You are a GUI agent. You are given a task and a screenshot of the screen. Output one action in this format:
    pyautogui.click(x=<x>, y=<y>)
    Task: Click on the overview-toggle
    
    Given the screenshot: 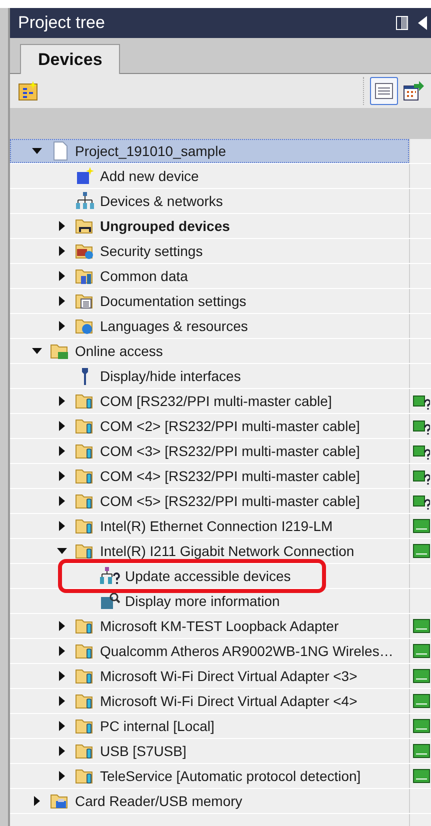 What is the action you would take?
    pyautogui.click(x=384, y=91)
    